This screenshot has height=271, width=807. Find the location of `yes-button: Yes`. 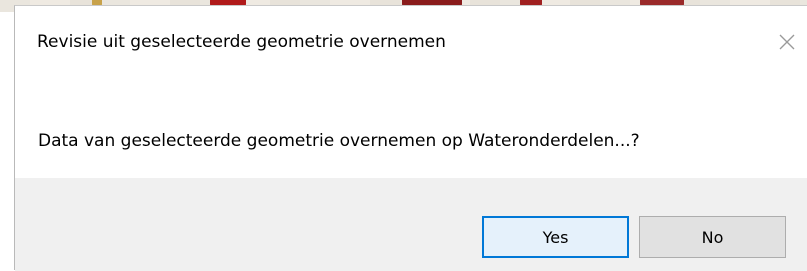

yes-button: Yes is located at coordinates (555, 237).